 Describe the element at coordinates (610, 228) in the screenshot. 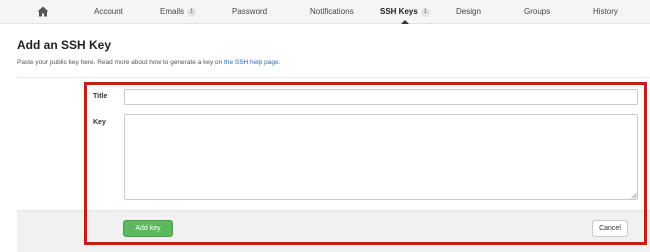

I see `cancel-button: Cancel` at that location.